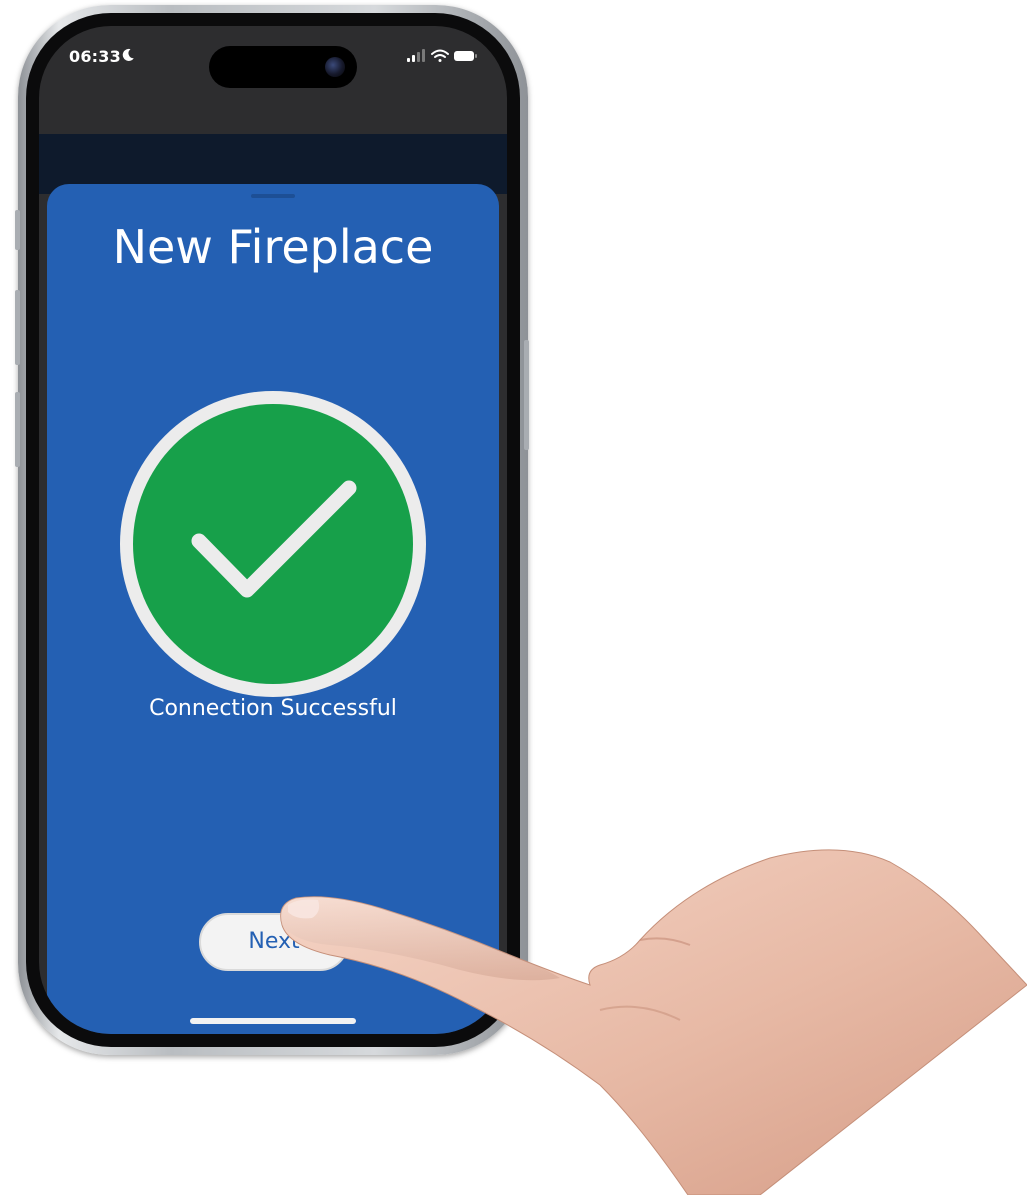 The height and width of the screenshot is (1195, 1027). I want to click on battery-icon, so click(465, 56).